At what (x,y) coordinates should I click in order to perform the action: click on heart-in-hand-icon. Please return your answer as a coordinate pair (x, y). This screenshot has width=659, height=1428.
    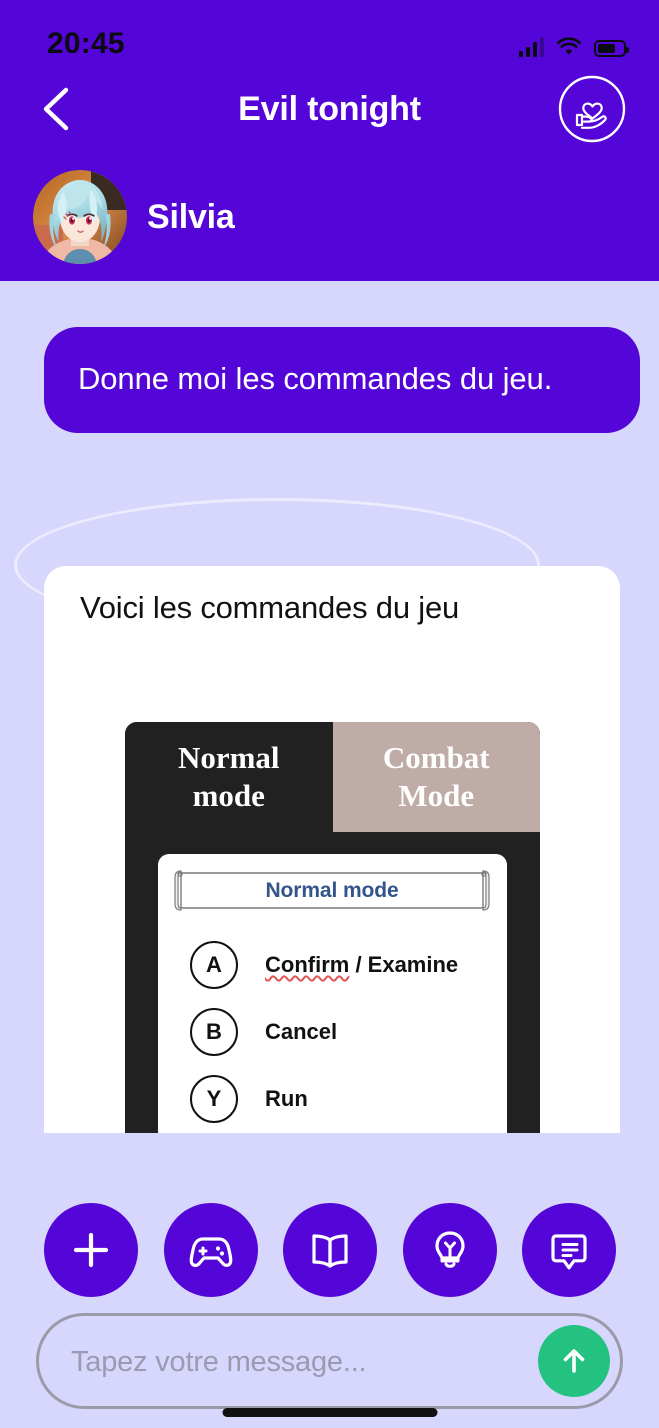
    Looking at the image, I should click on (592, 109).